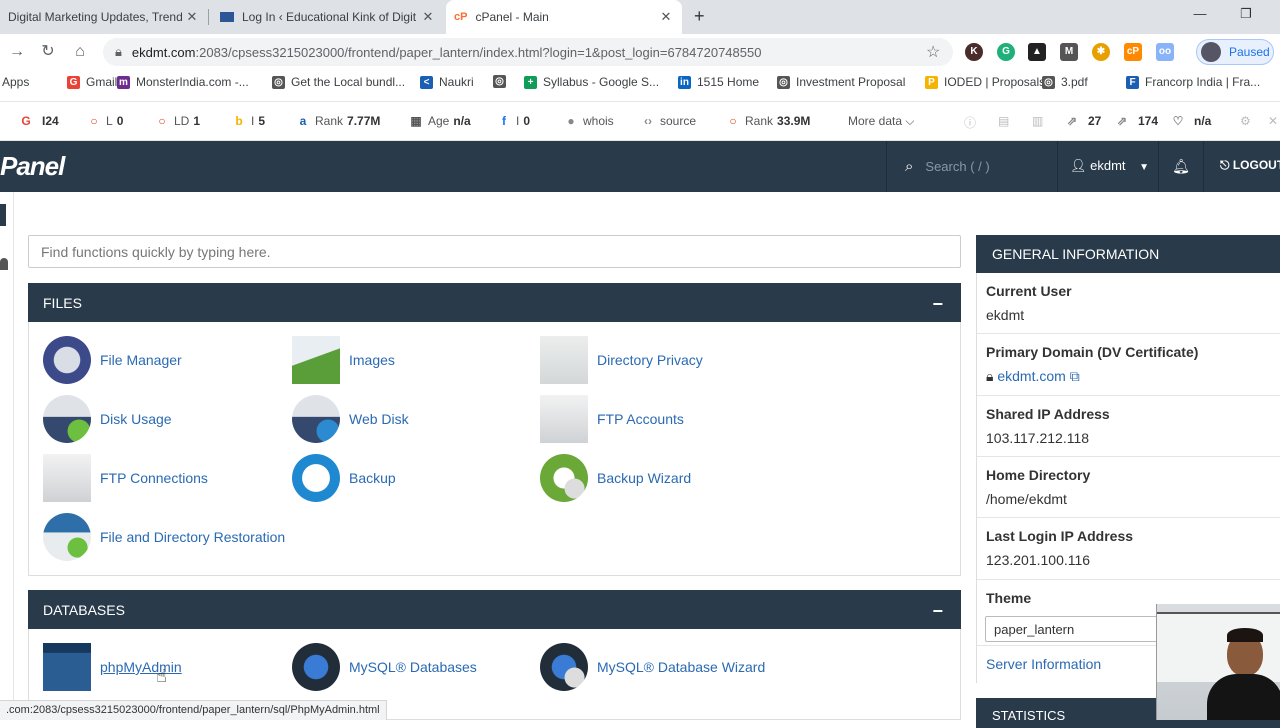 Image resolution: width=1280 pixels, height=728 pixels. I want to click on databases-item: MySQL® Databases, so click(384, 667).